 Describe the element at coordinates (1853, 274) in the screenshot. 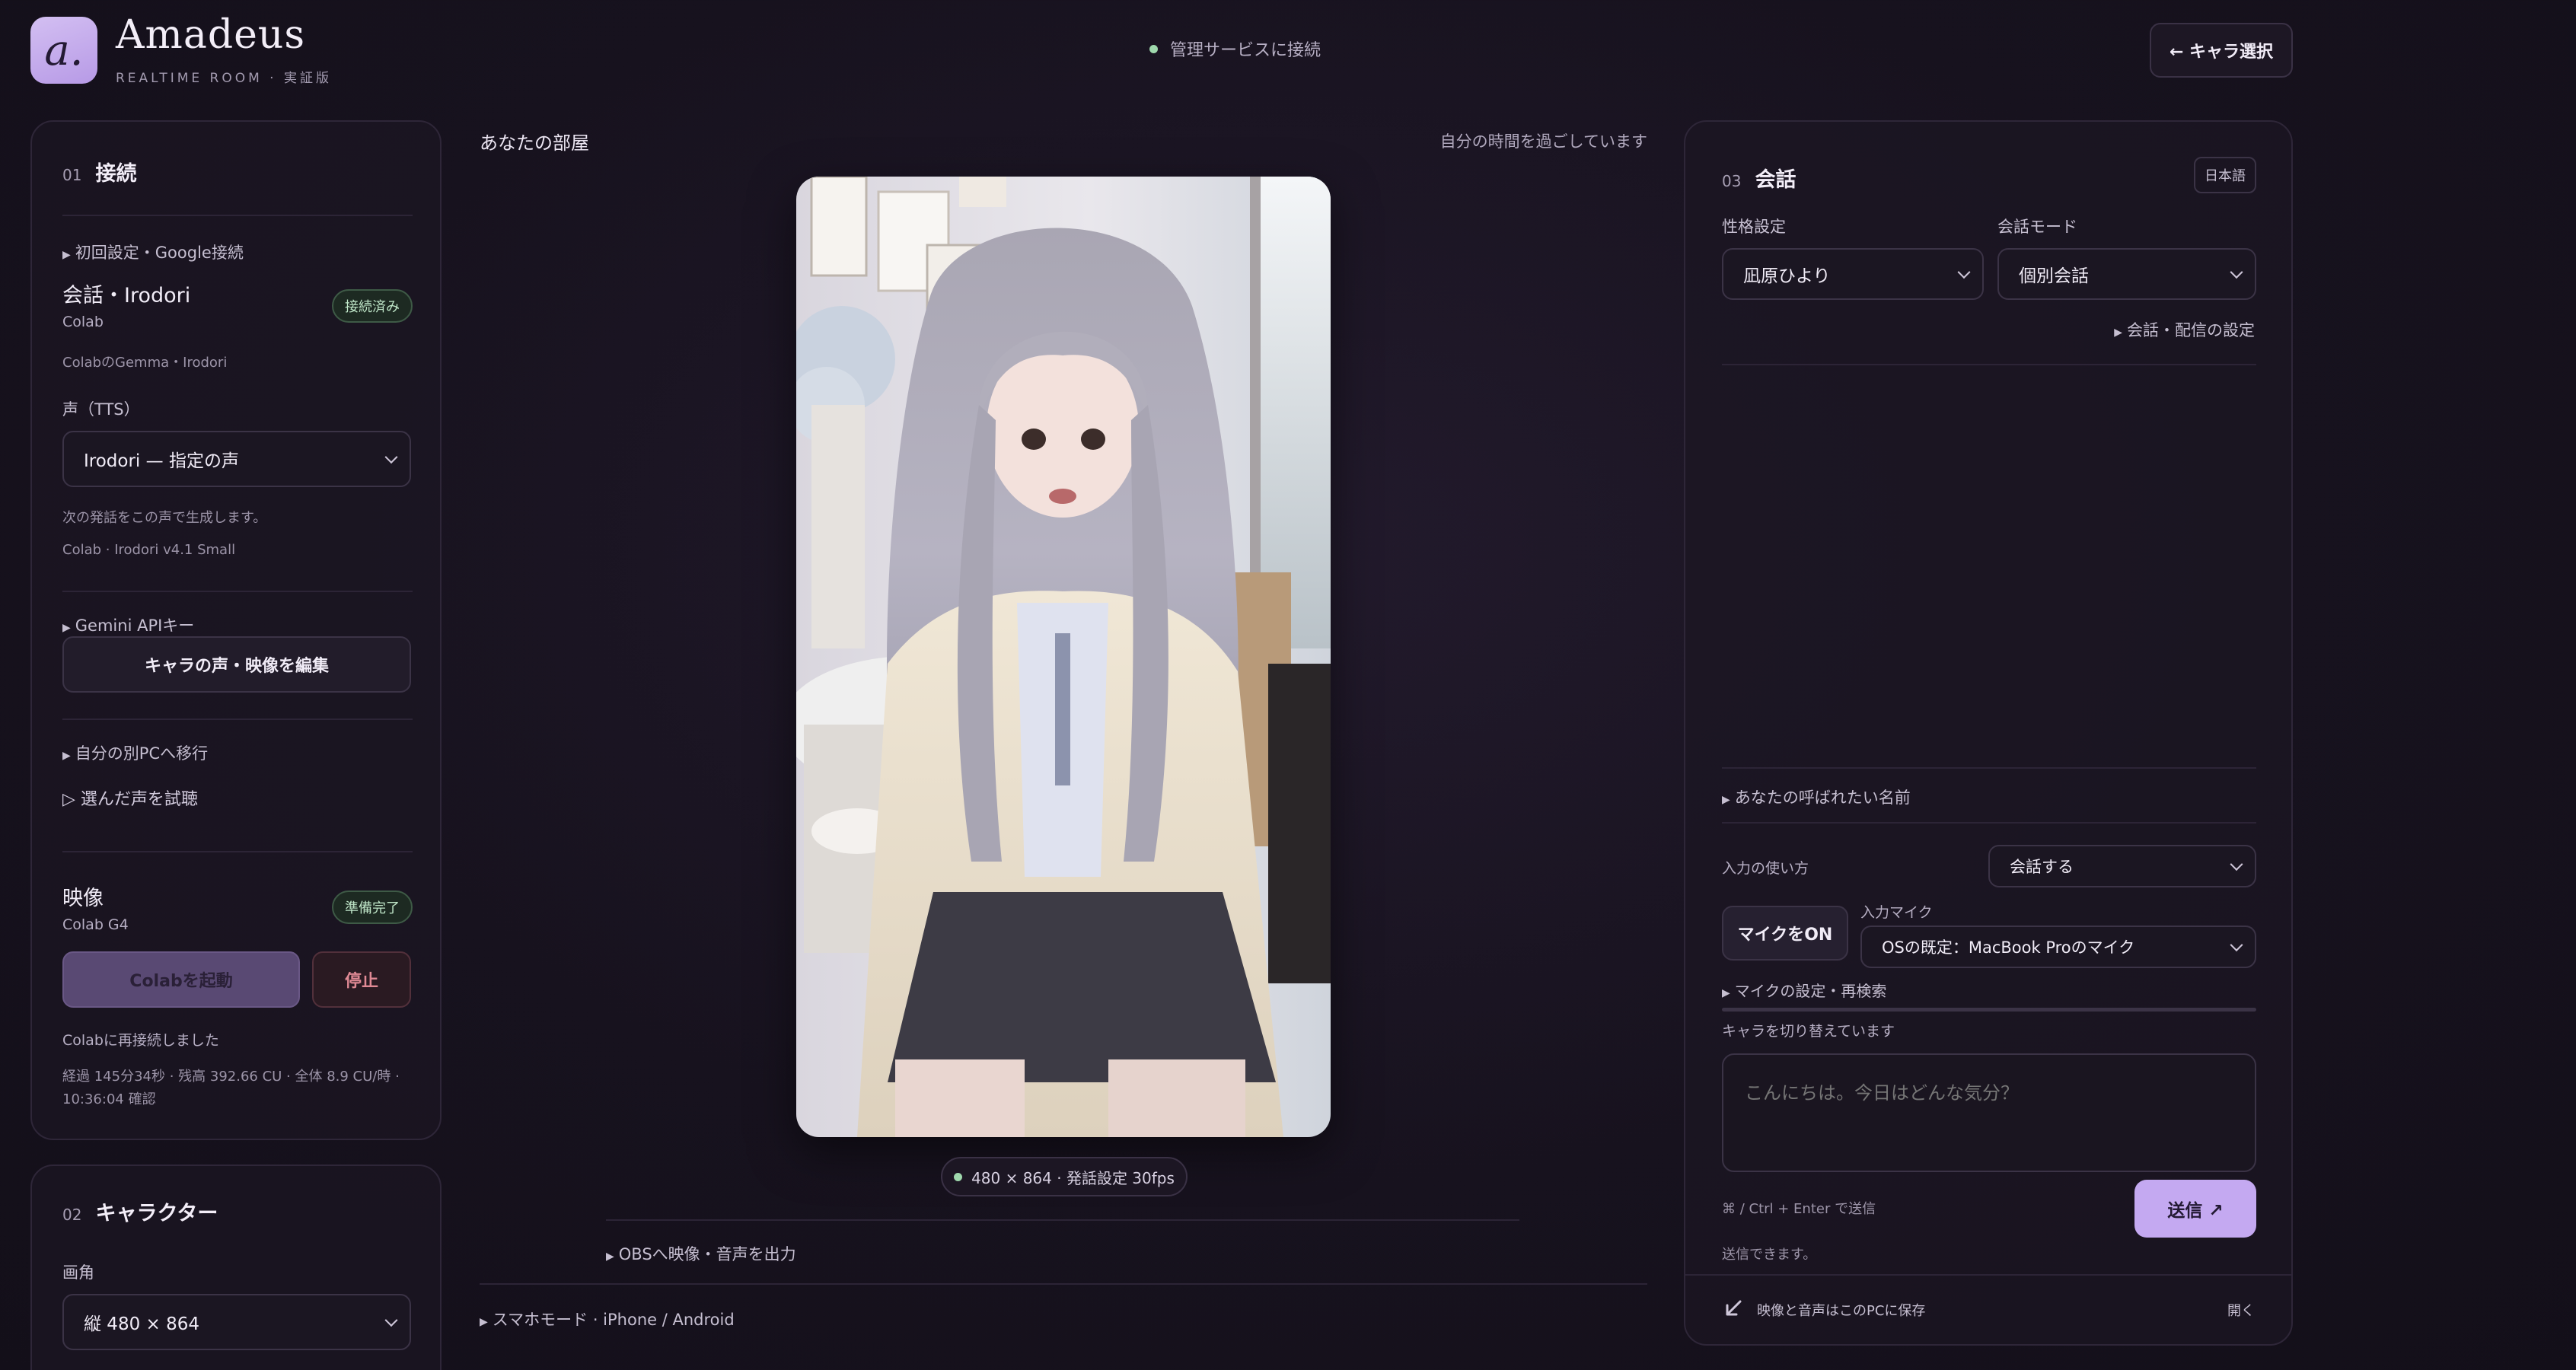

I see `personality-select: 凪原ひより` at that location.